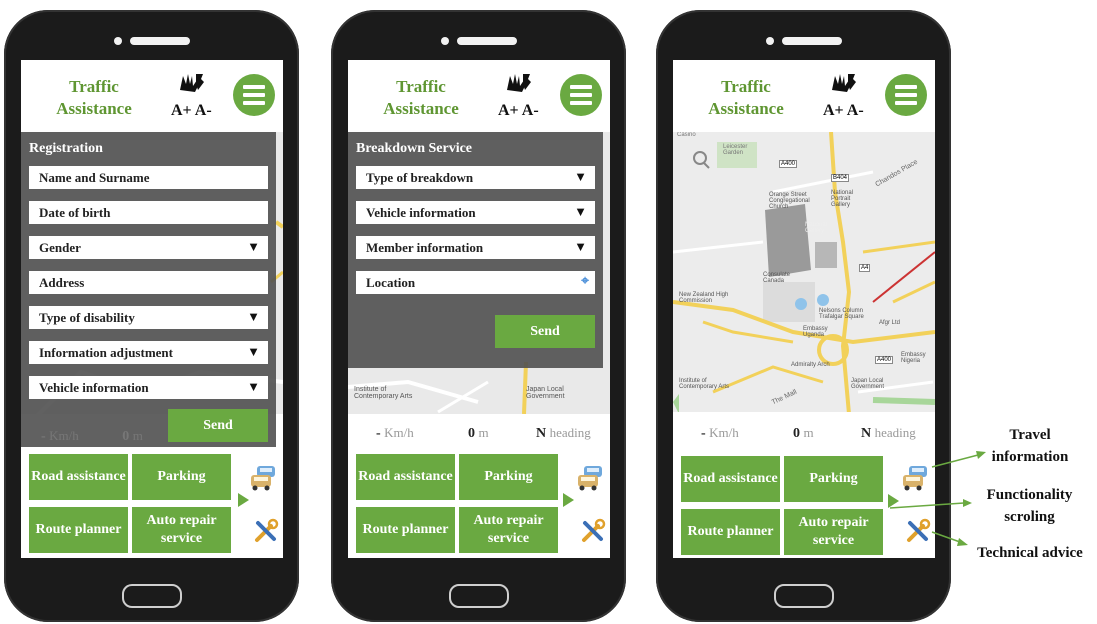  I want to click on name-field: Name and Surname, so click(148, 177).